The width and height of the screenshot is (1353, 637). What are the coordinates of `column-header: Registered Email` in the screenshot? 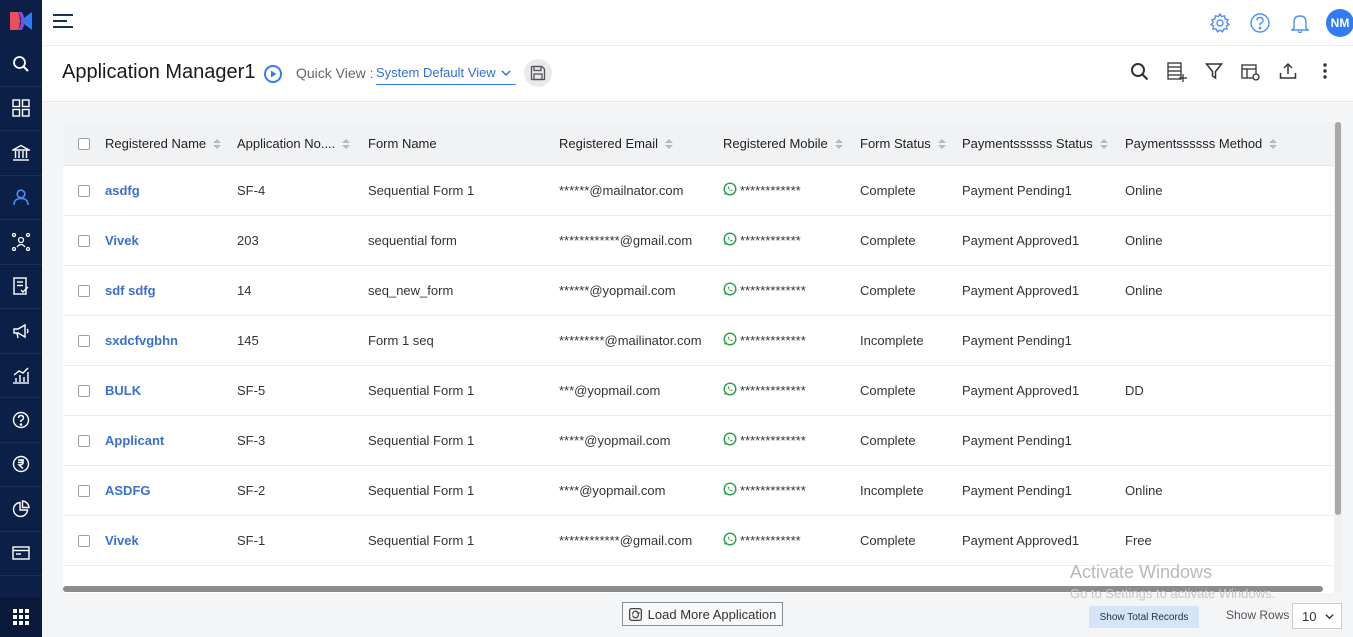 It's located at (641, 143).